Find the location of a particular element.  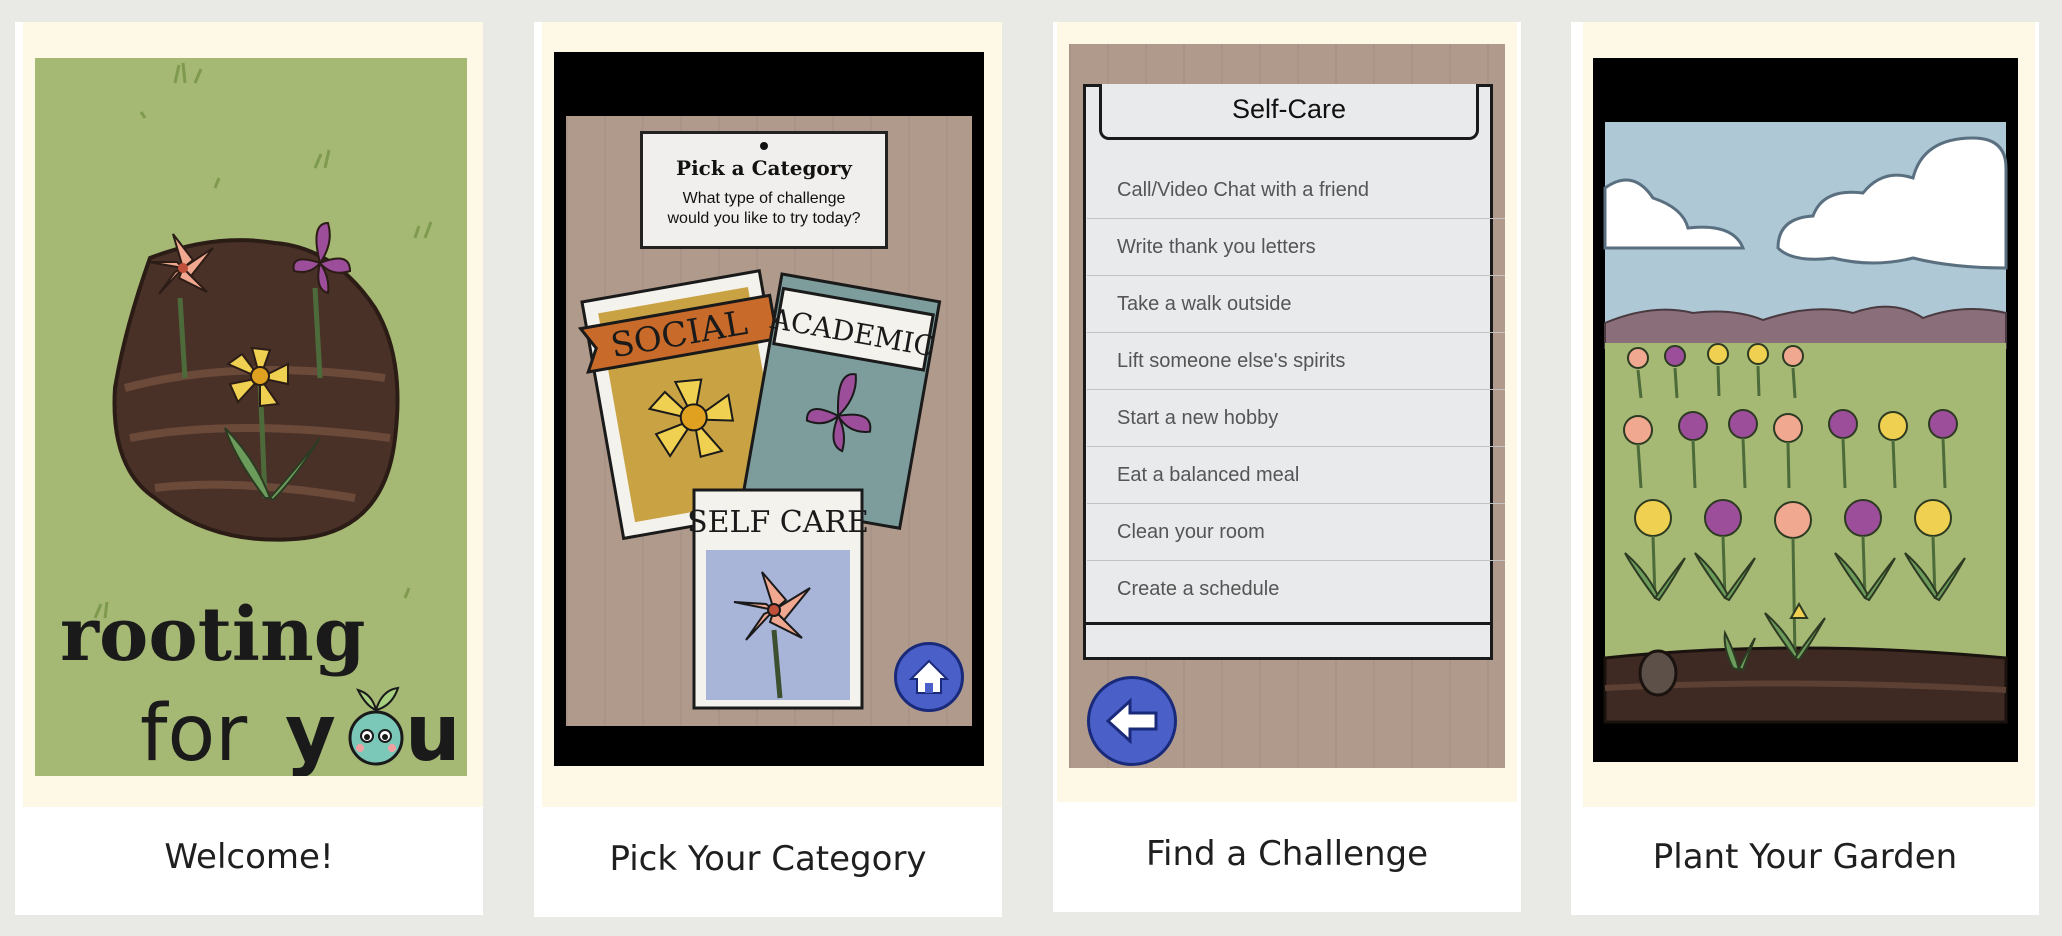

garden-illustration is located at coordinates (1805, 423).